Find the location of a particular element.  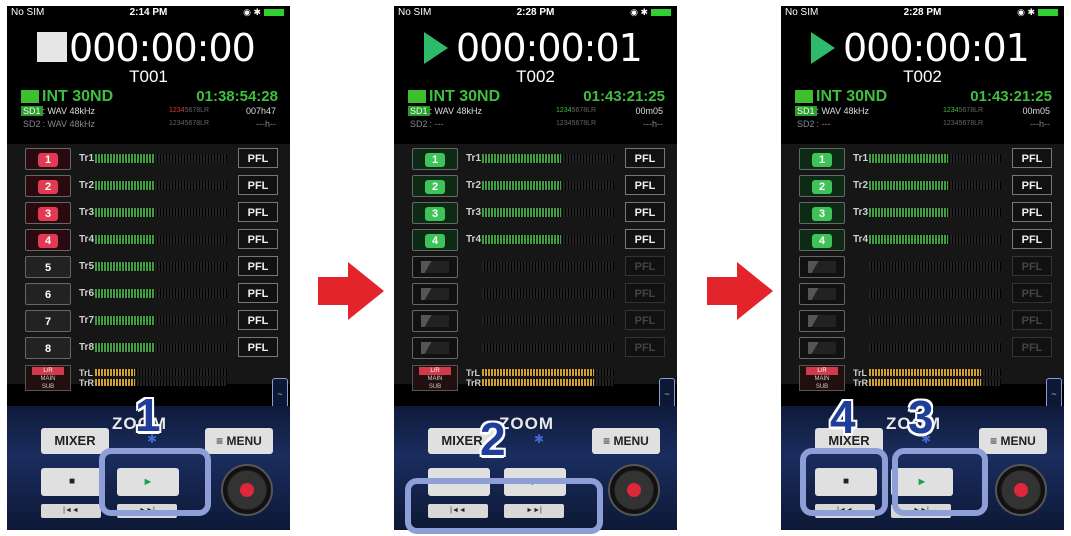

track-pad: 1 is located at coordinates (48, 160).